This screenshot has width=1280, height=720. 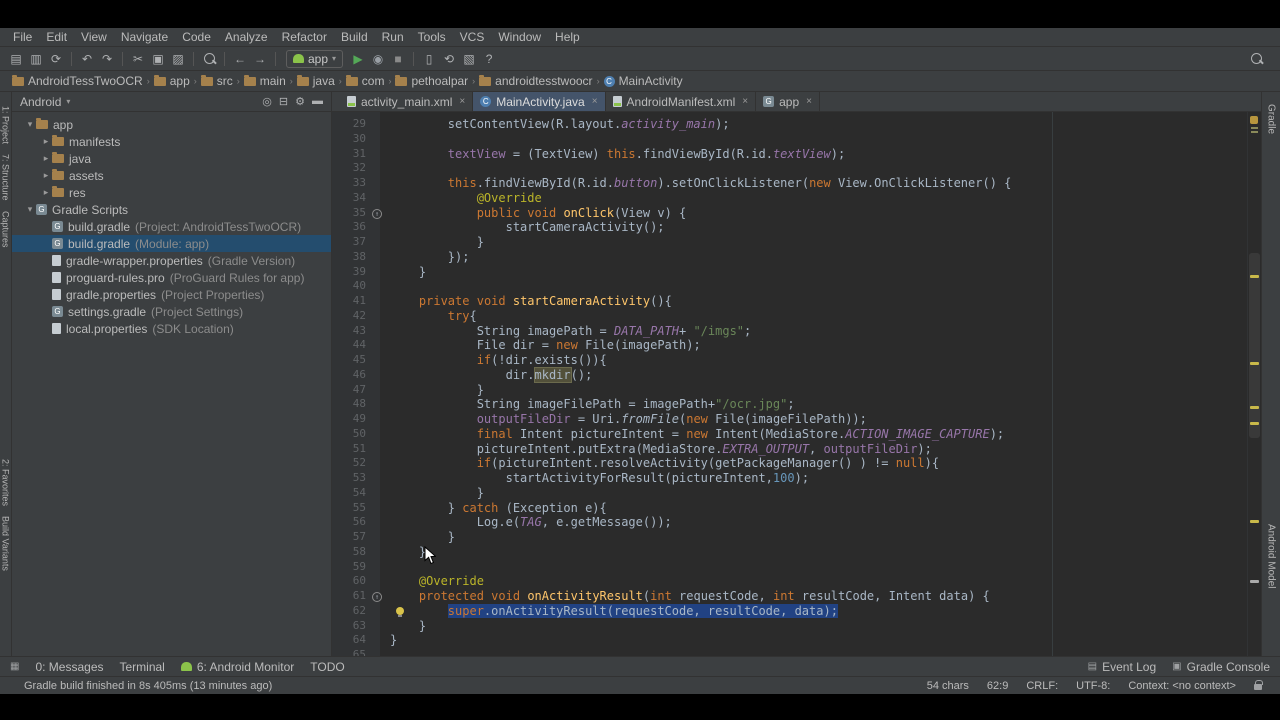 What do you see at coordinates (171, 243) in the screenshot?
I see `tree-item-build-gradle-module-app: build.gradle (Module: app)` at bounding box center [171, 243].